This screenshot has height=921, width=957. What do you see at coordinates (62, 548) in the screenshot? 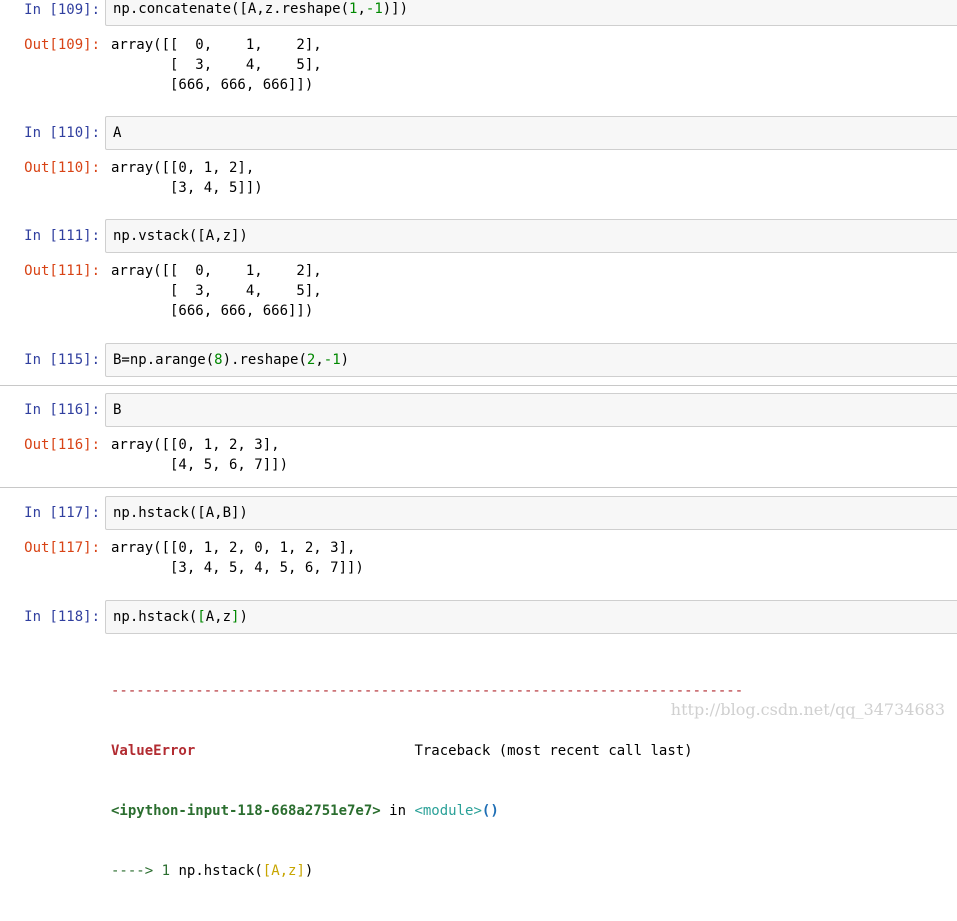
I see `output-prompt: Out[117]:` at bounding box center [62, 548].